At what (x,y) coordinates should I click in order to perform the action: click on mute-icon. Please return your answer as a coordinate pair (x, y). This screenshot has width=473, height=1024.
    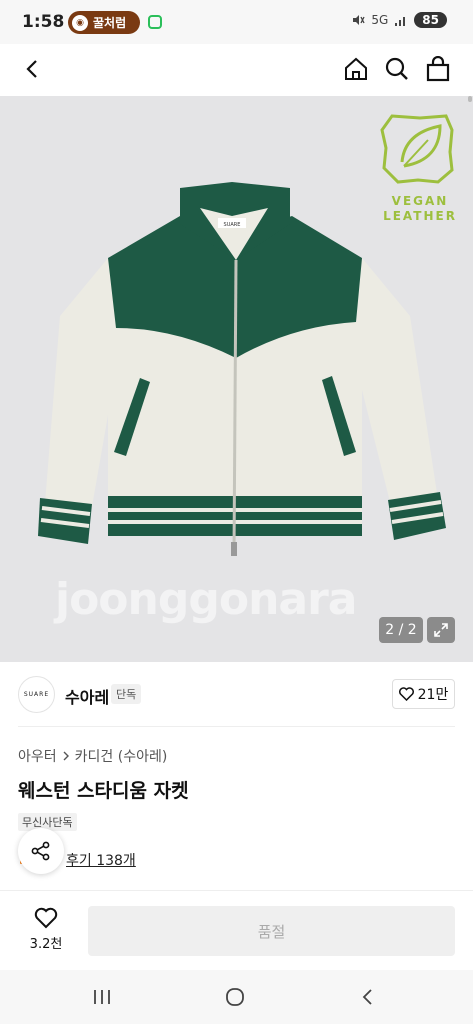
    Looking at the image, I should click on (359, 20).